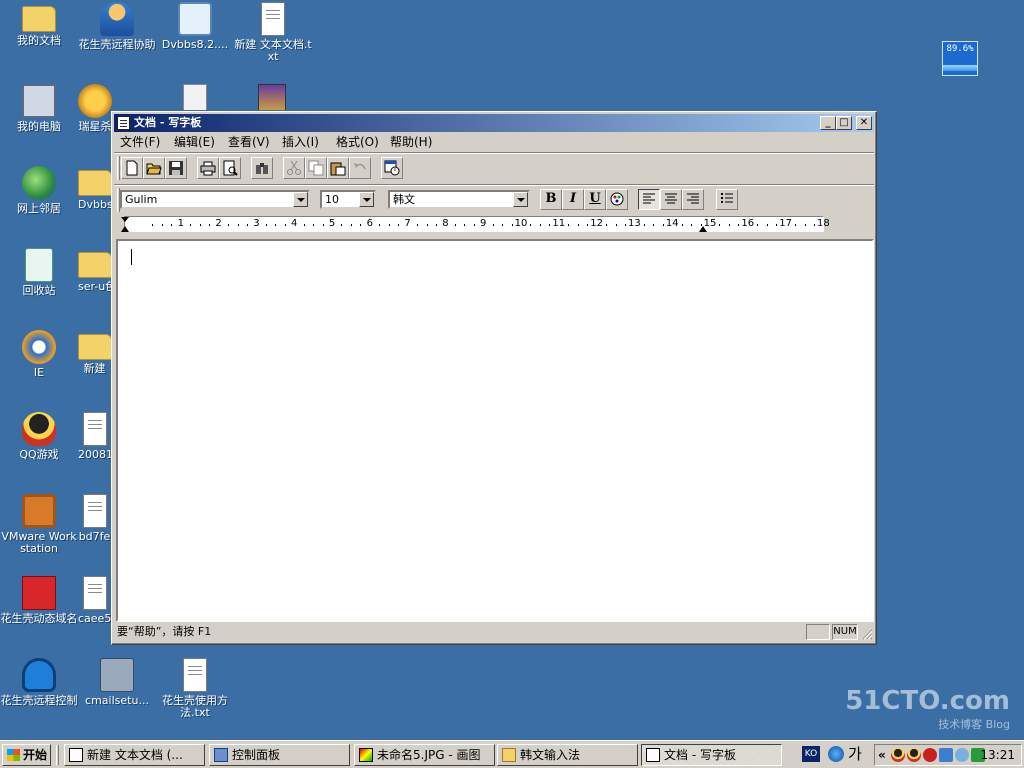 This screenshot has height=768, width=1024. What do you see at coordinates (194, 142) in the screenshot?
I see `menu-edit: 编辑(E)` at bounding box center [194, 142].